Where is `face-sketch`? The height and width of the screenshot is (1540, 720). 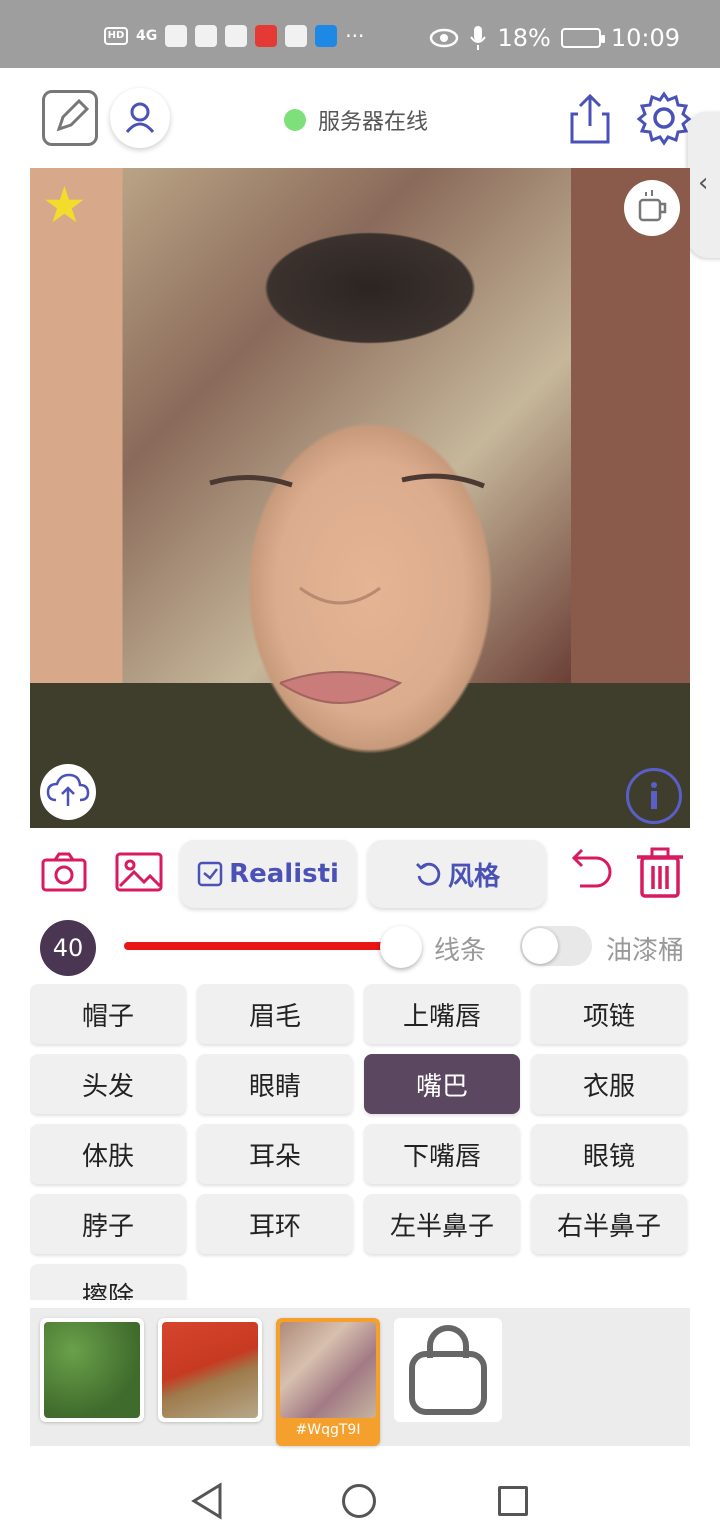
face-sketch is located at coordinates (347, 588).